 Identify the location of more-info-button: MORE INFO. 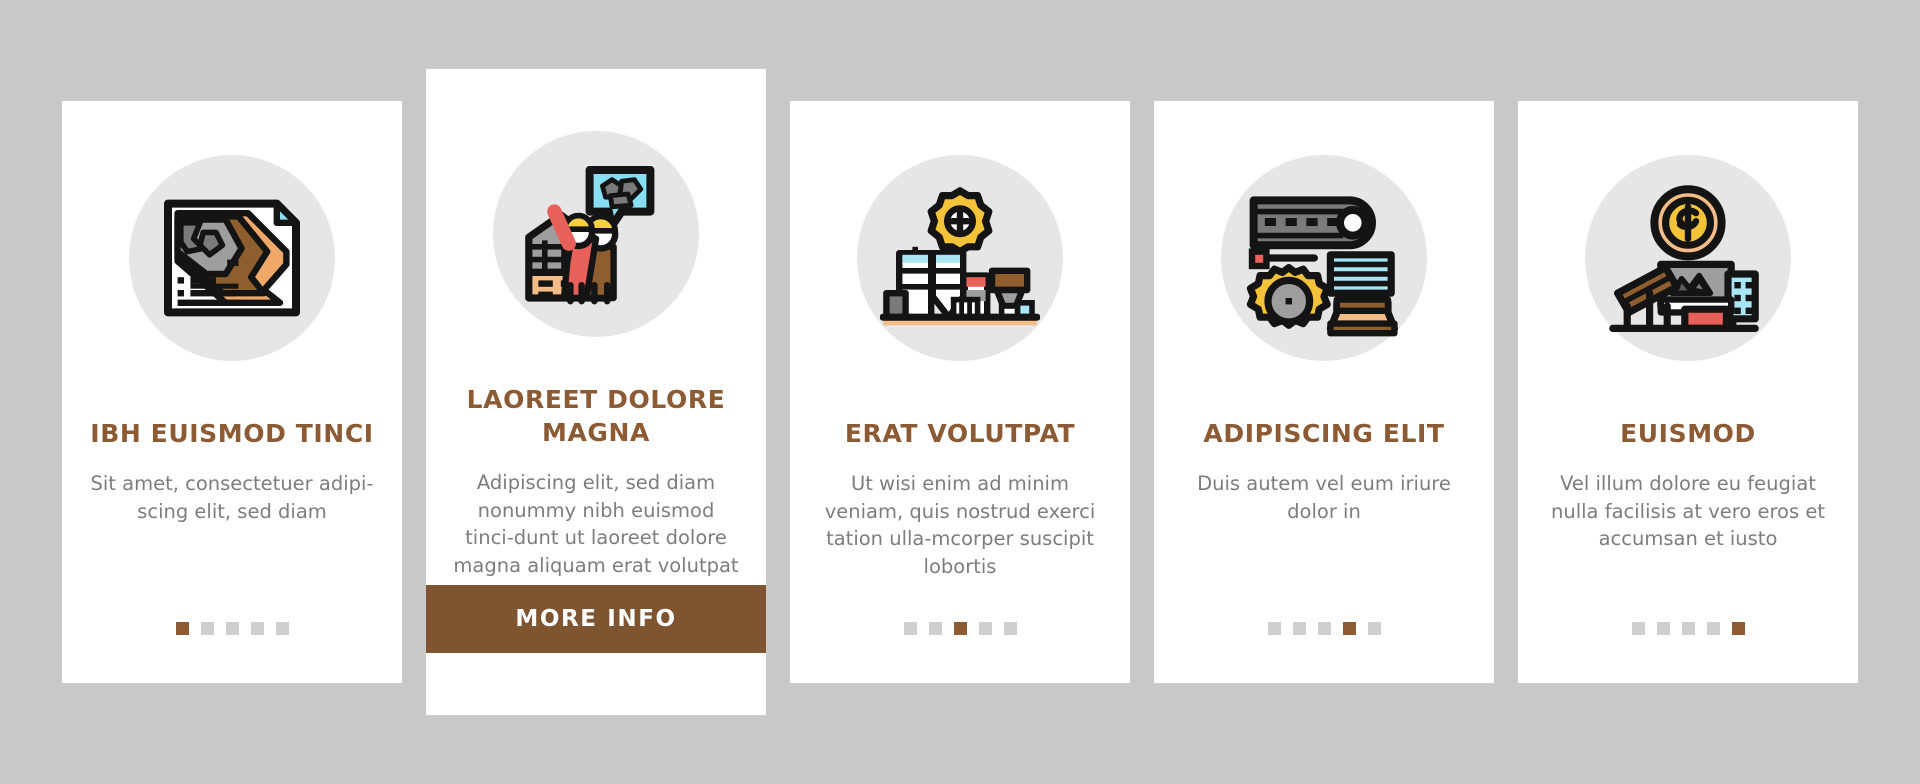
(596, 619).